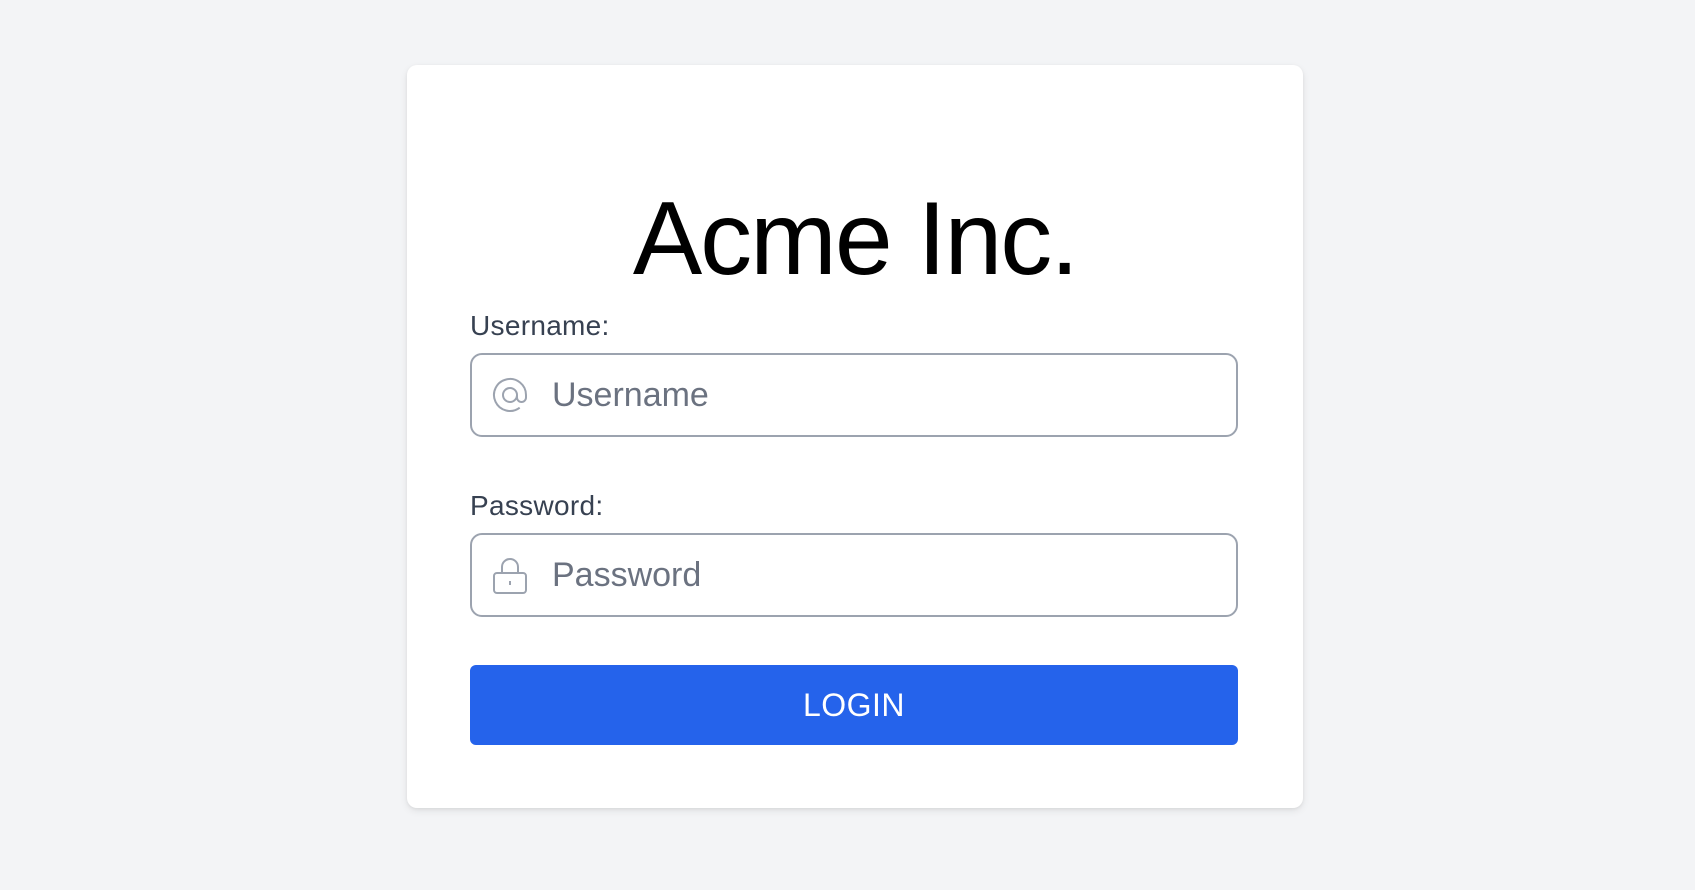  Describe the element at coordinates (540, 325) in the screenshot. I see `username-label: Username:` at that location.